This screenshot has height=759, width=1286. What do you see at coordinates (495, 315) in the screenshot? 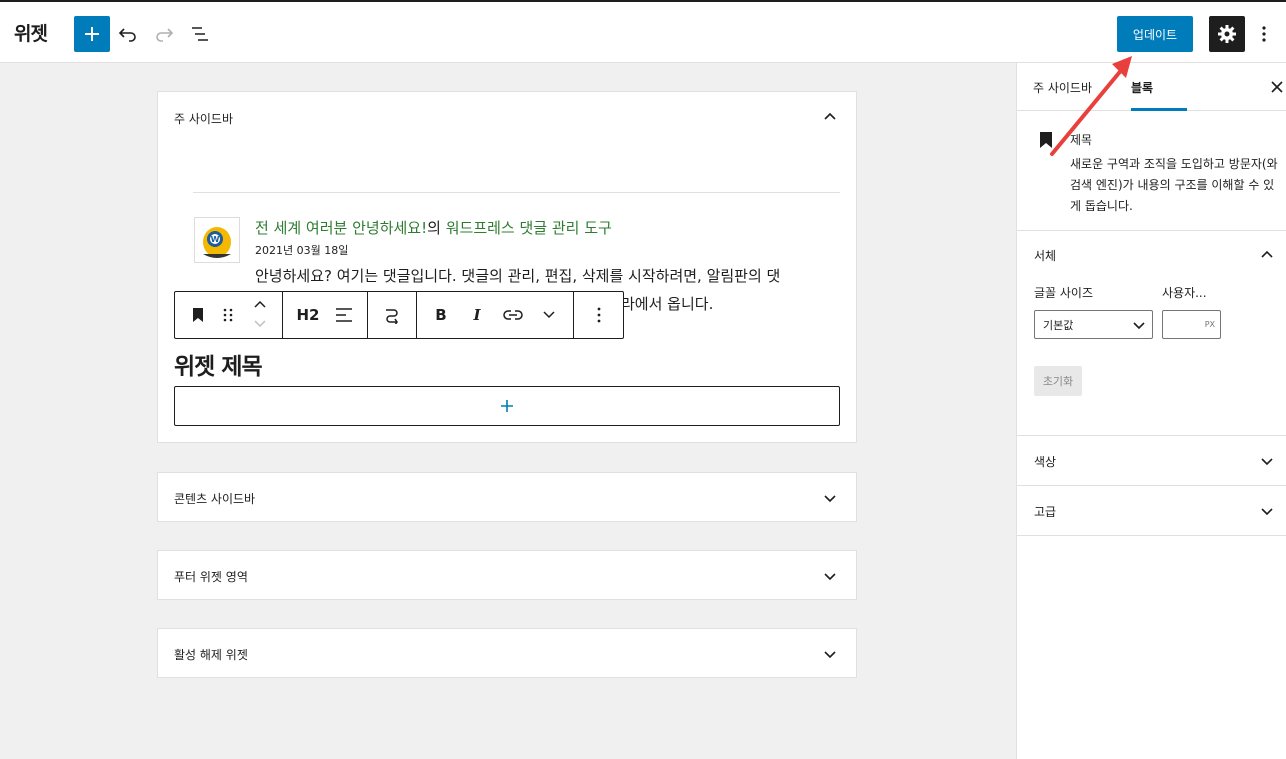
I see `toolbar-group: B I` at bounding box center [495, 315].